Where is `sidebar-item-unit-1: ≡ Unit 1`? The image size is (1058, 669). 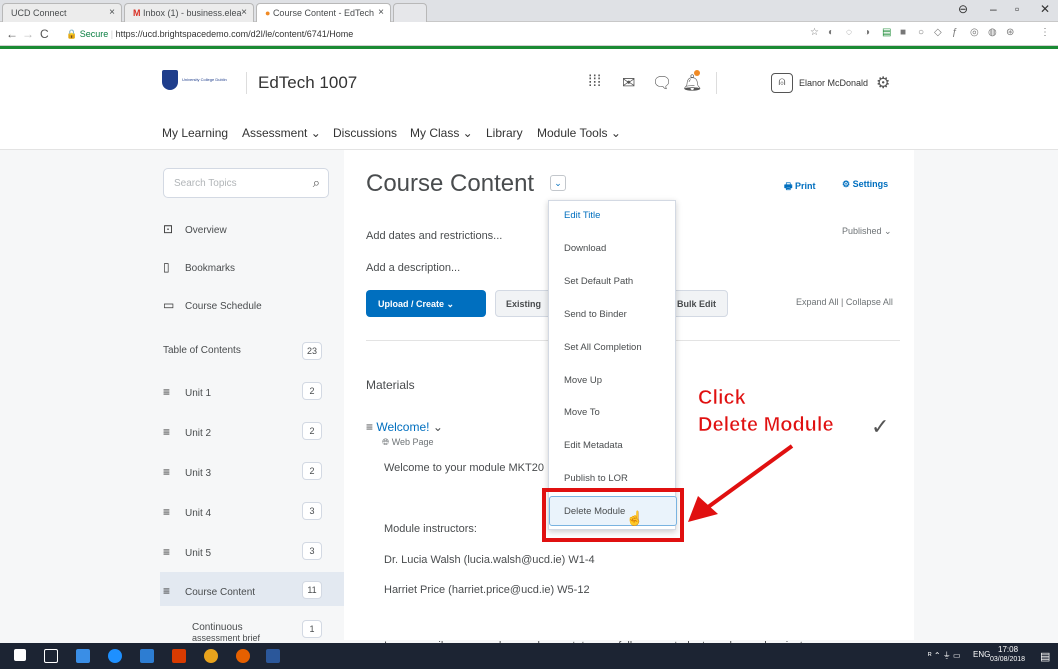 sidebar-item-unit-1: ≡ Unit 1 is located at coordinates (187, 392).